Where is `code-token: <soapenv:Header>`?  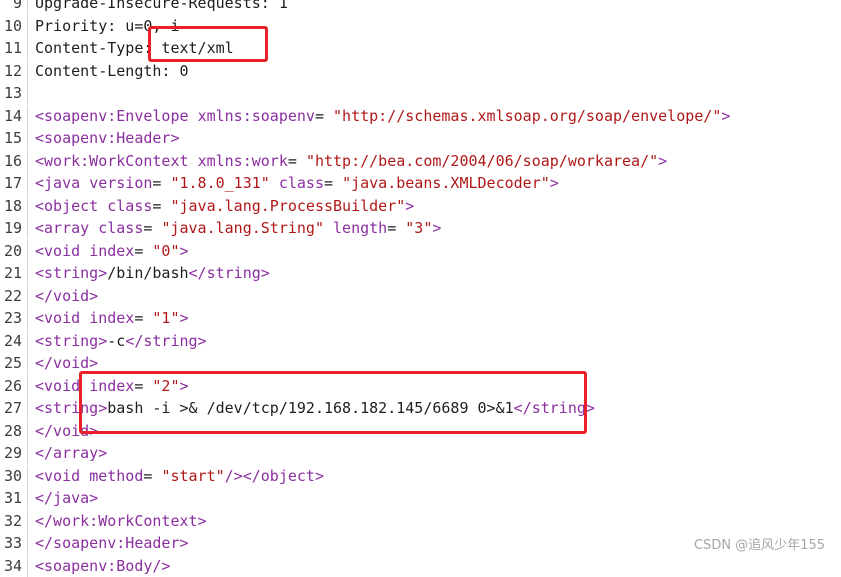
code-token: <soapenv:Header> is located at coordinates (107, 138).